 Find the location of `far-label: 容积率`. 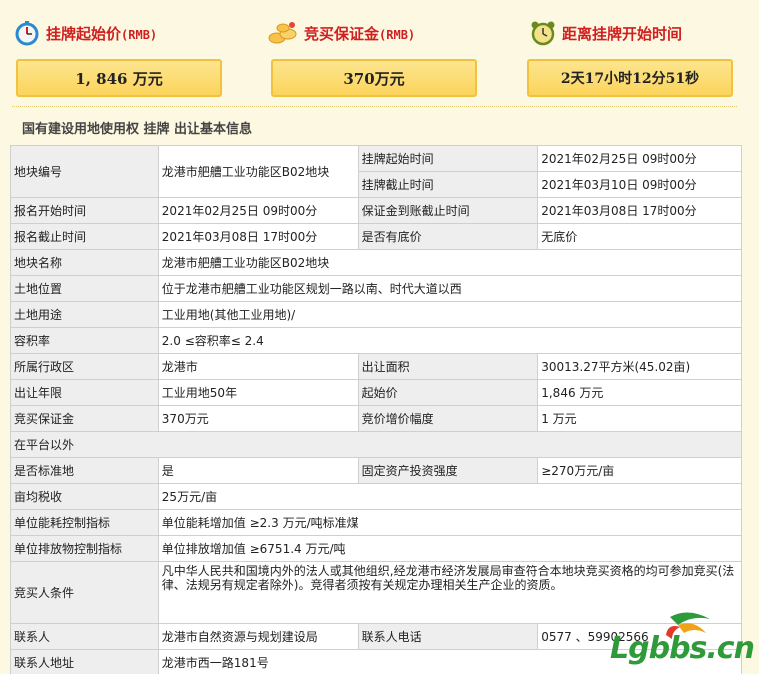

far-label: 容积率 is located at coordinates (84, 340).